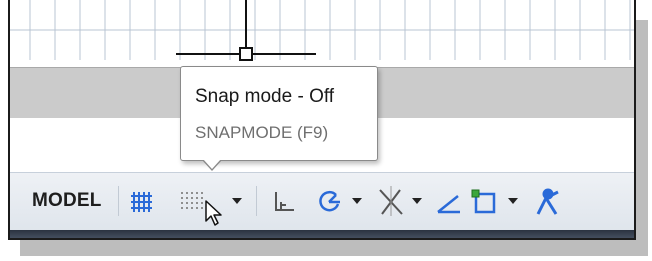 The image size is (652, 261). Describe the element at coordinates (513, 201) in the screenshot. I see `object-snap-dropdown-icon` at that location.